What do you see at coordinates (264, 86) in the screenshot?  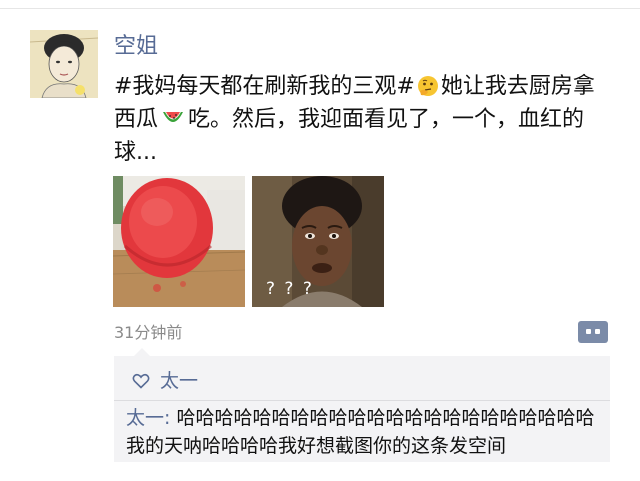 I see `post-text-hashtag: #我妈每天都在刷新我的三观#` at bounding box center [264, 86].